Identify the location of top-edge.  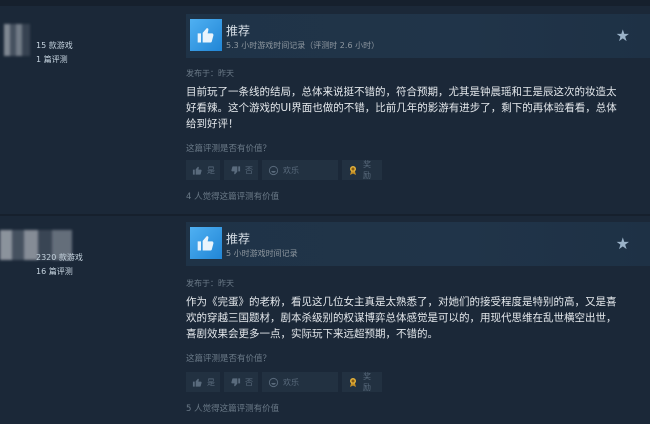
(325, 3).